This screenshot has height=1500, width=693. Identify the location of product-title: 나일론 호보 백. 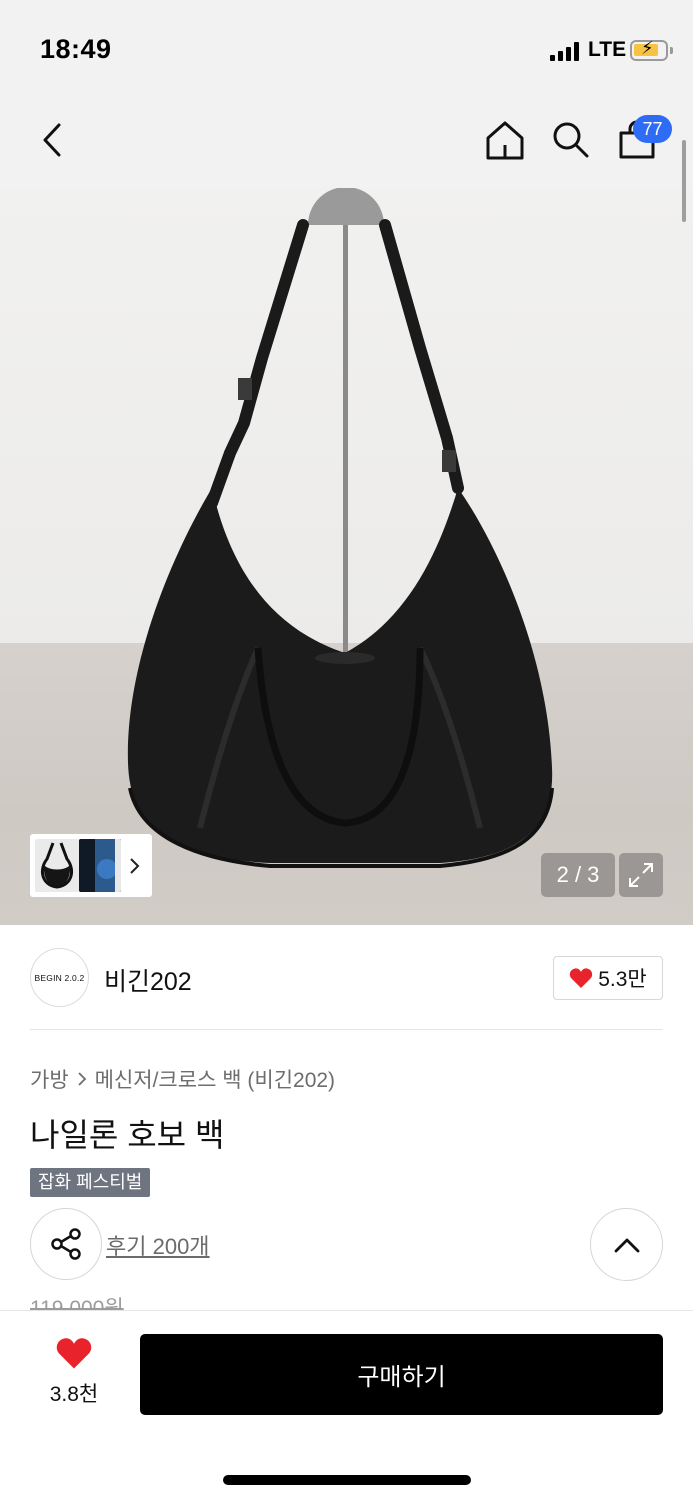
(127, 1135).